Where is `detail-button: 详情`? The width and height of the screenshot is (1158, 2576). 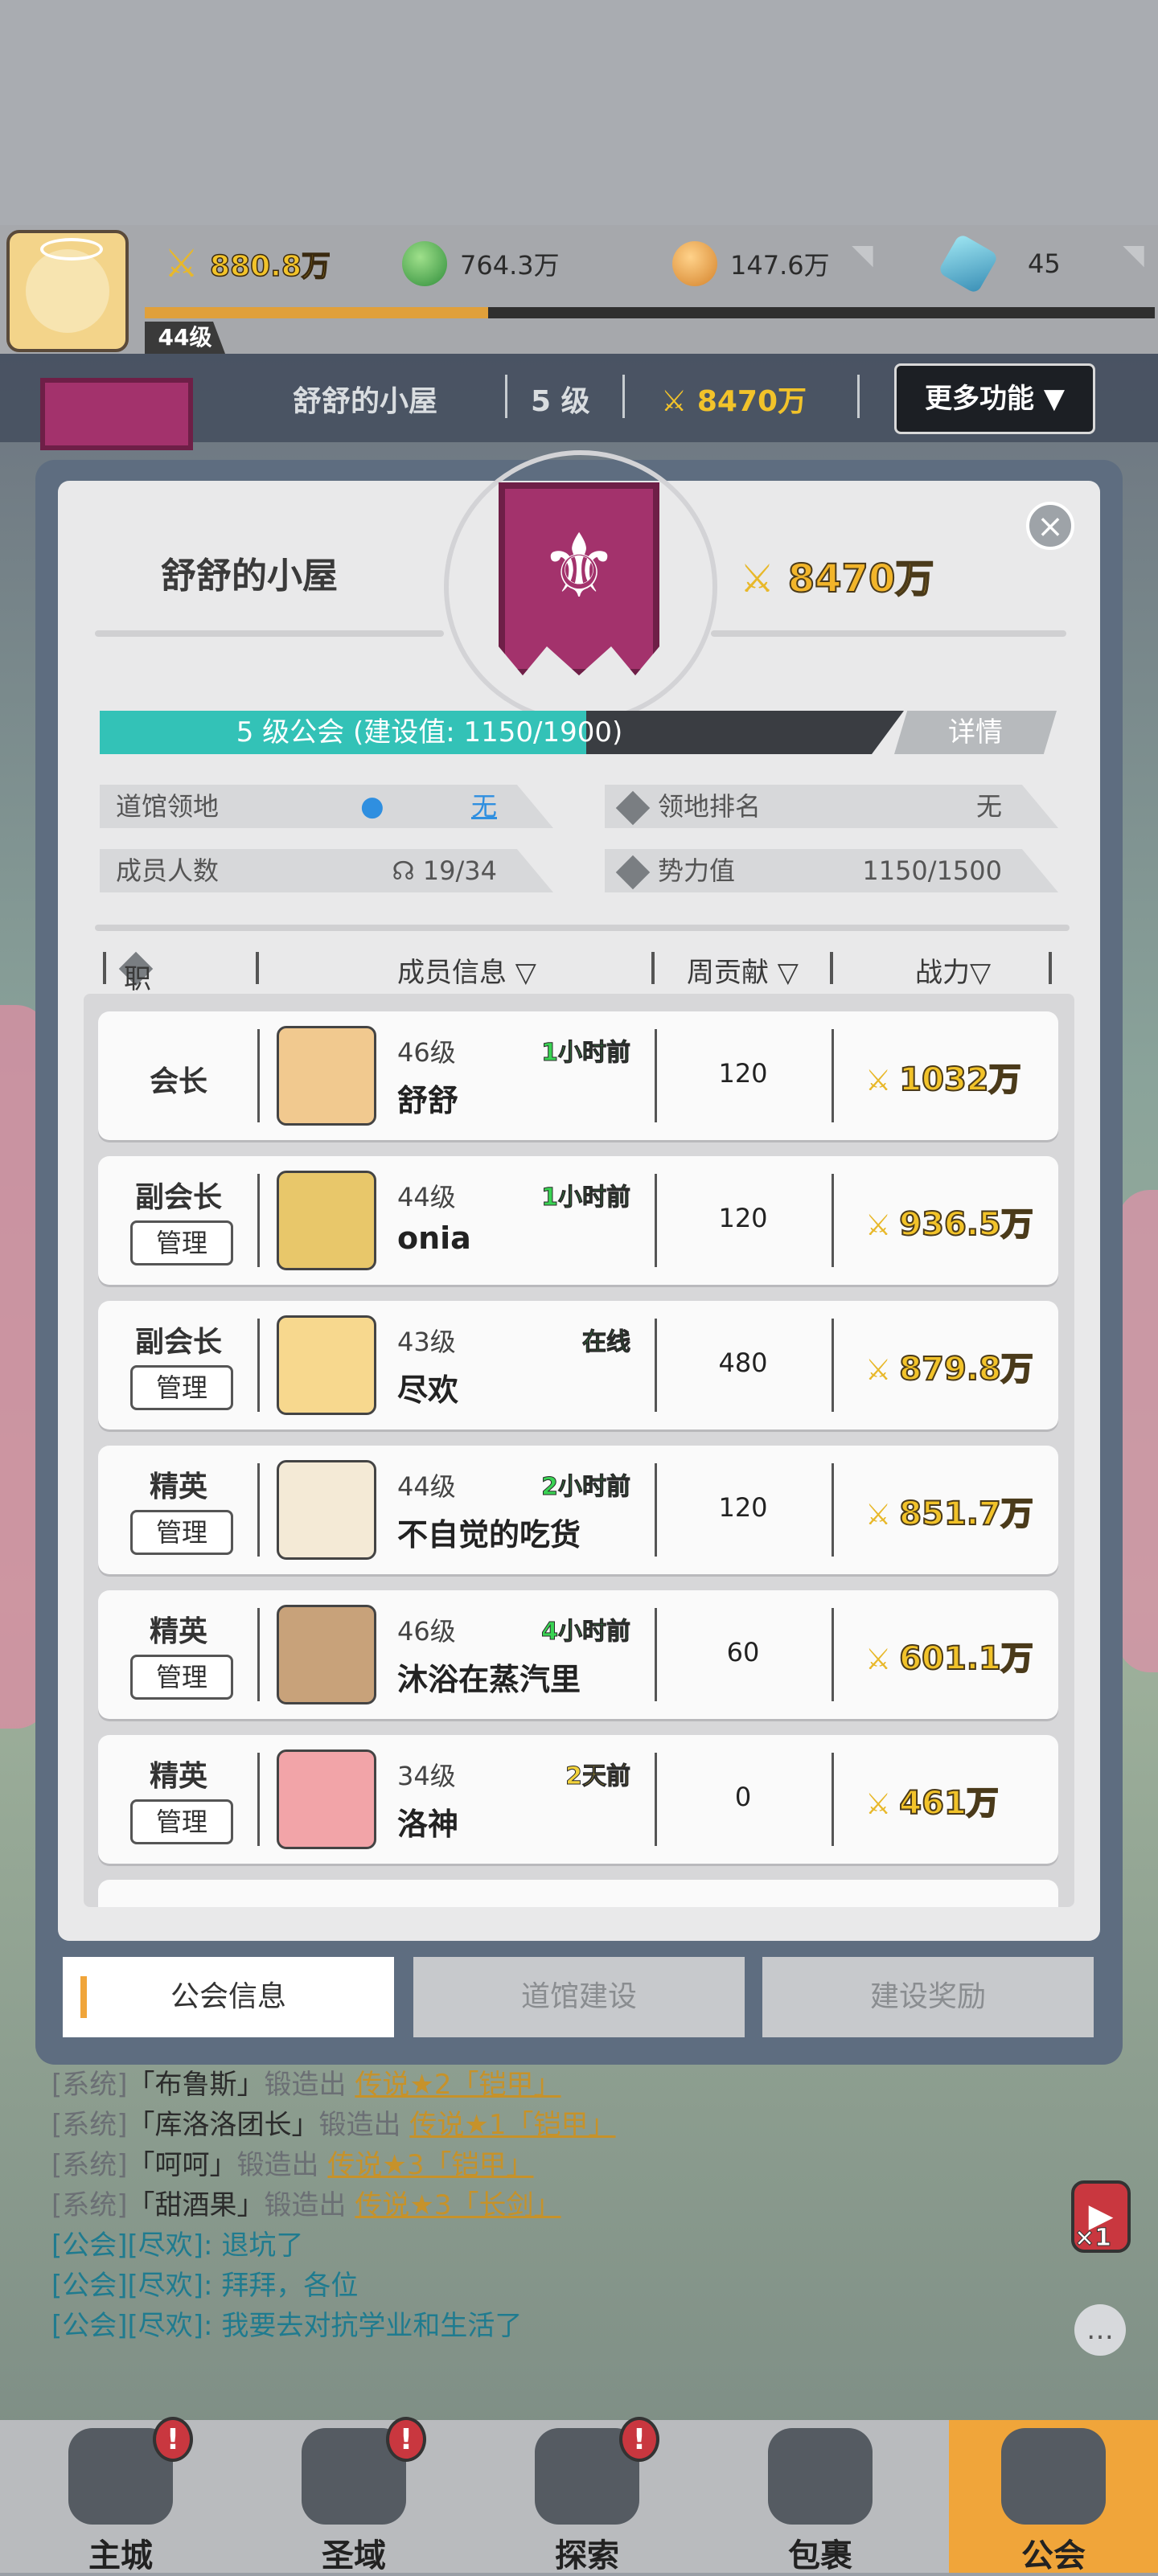 detail-button: 详情 is located at coordinates (975, 732).